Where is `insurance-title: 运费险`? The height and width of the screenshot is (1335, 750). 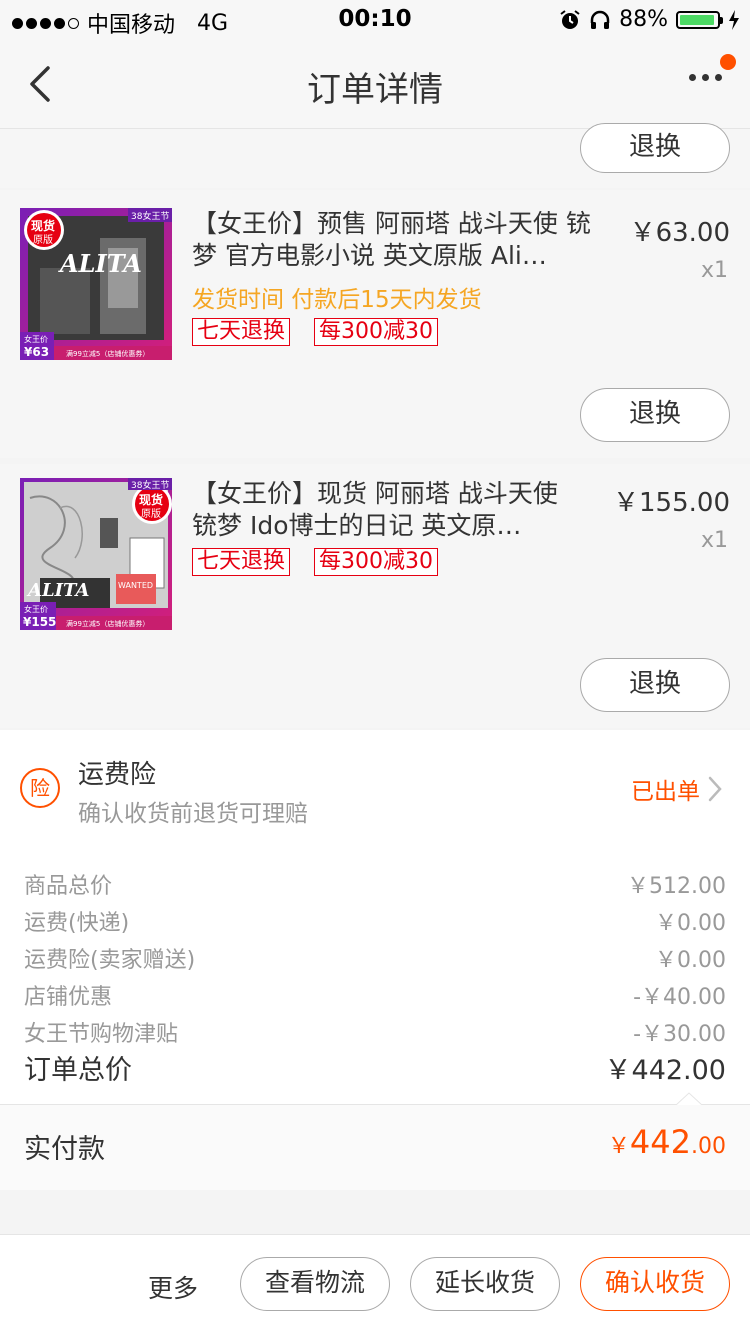
insurance-title: 运费险 is located at coordinates (117, 775).